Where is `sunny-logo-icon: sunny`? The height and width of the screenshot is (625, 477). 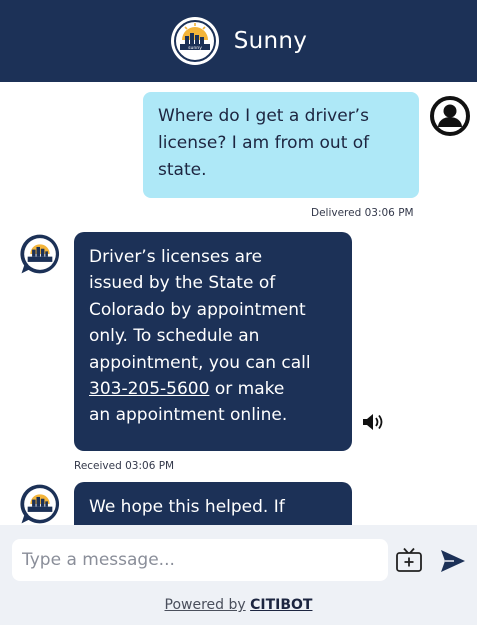 sunny-logo-icon: sunny is located at coordinates (194, 41).